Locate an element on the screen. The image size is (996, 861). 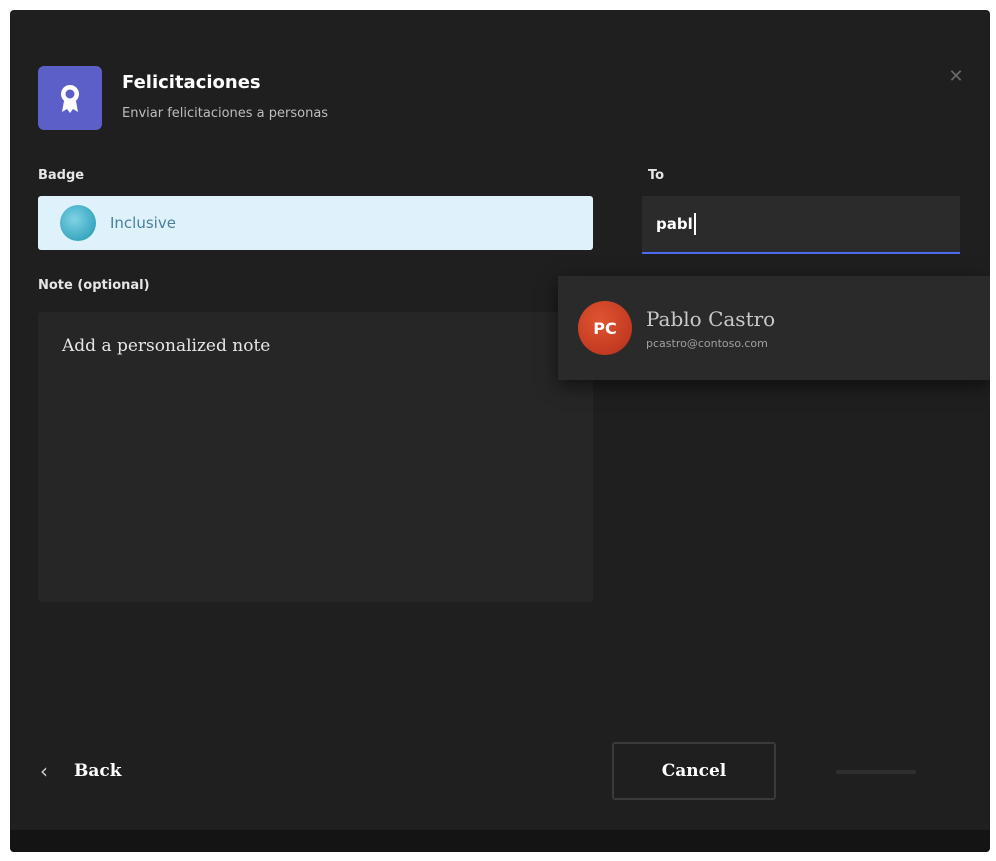
award-icon is located at coordinates (70, 99).